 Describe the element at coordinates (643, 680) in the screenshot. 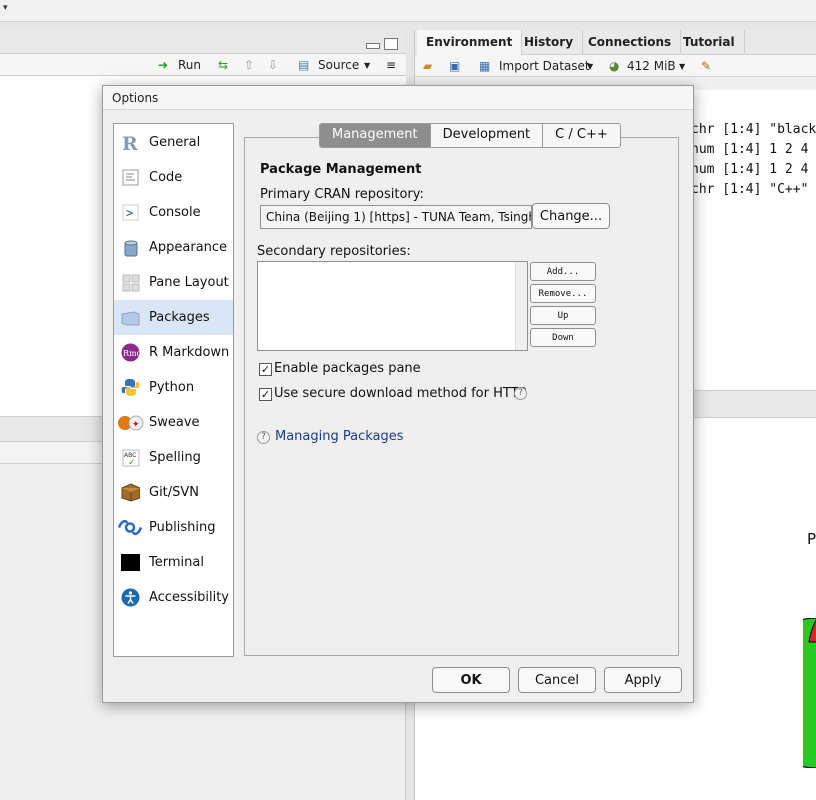

I see `apply-button: Apply` at that location.